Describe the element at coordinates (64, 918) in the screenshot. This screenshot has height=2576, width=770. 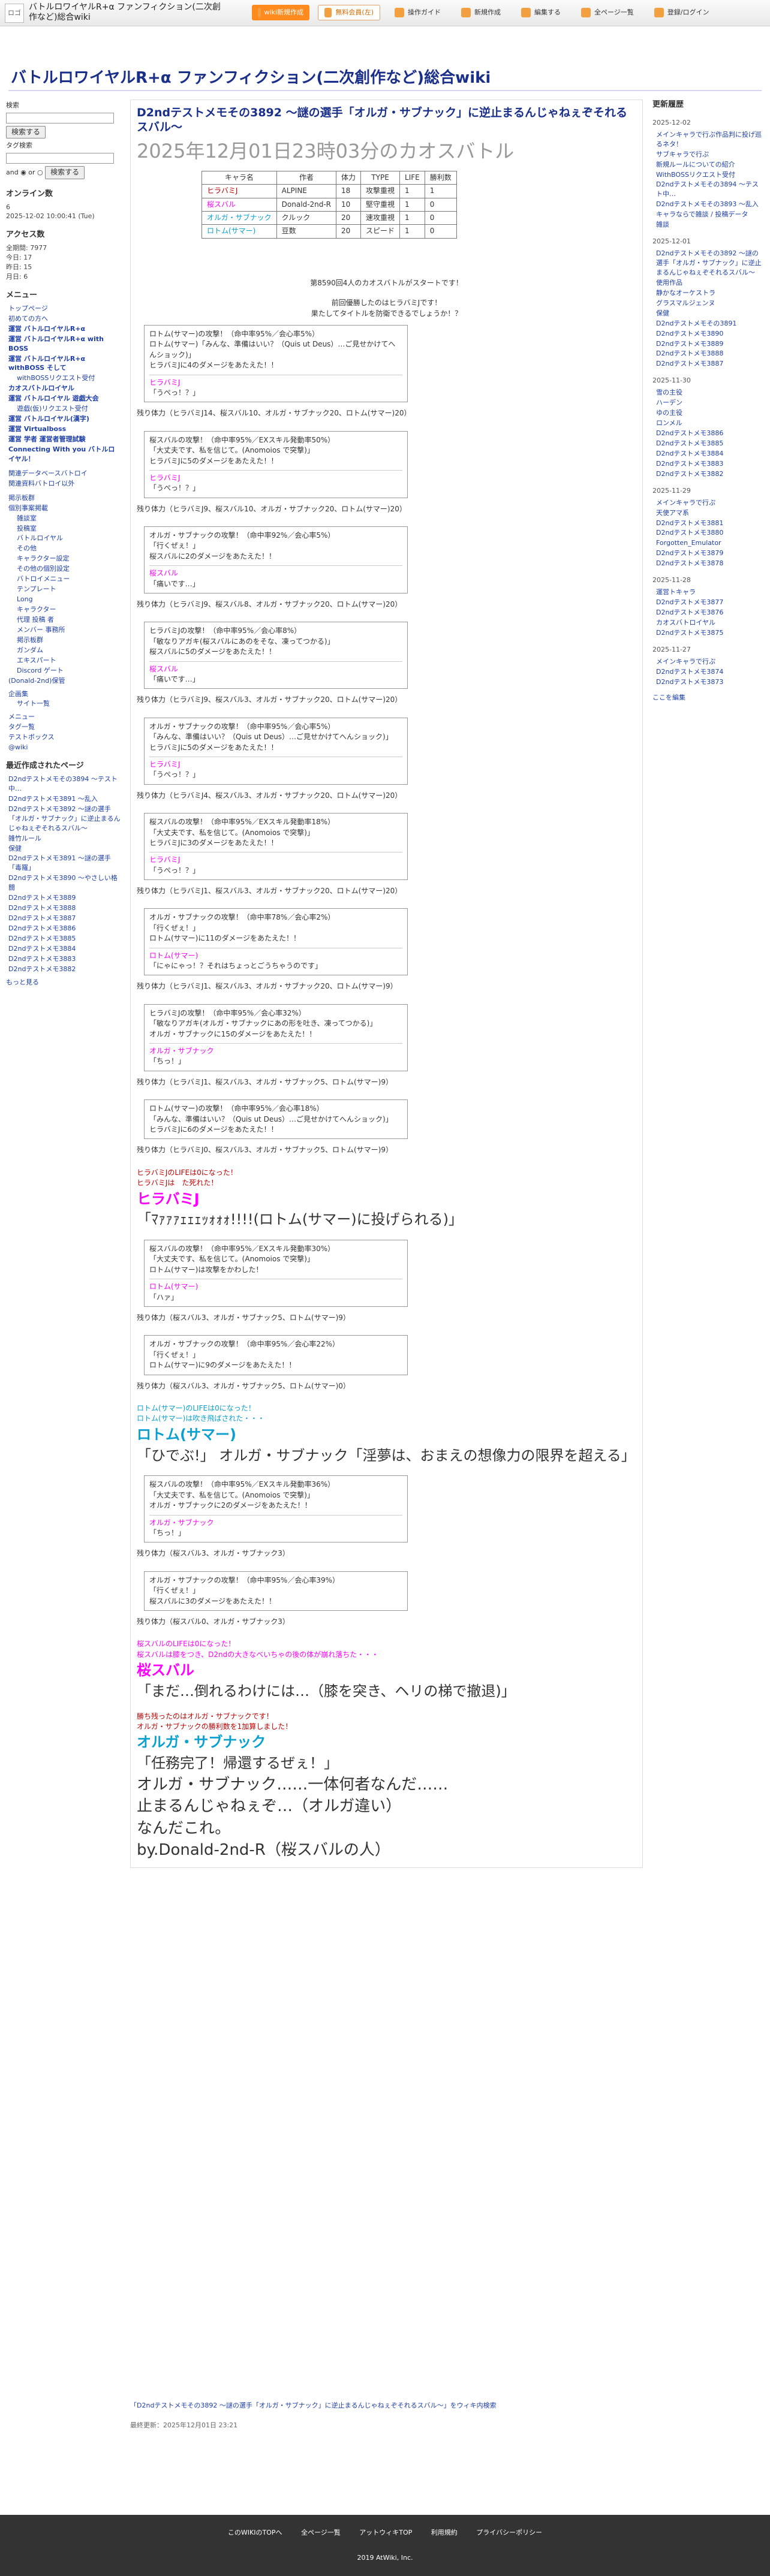
I see `recent-item: D2ndテストメモ3887` at that location.